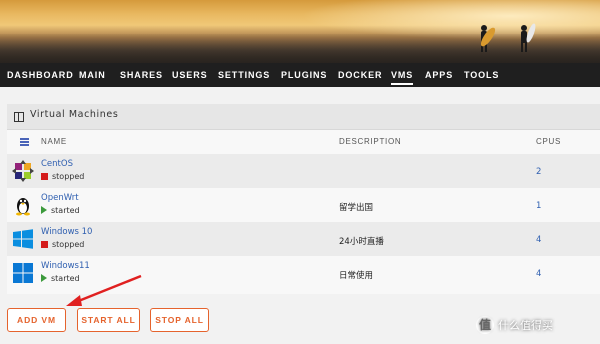 The width and height of the screenshot is (600, 344). Describe the element at coordinates (108, 320) in the screenshot. I see `start-all-button: START ALL` at that location.